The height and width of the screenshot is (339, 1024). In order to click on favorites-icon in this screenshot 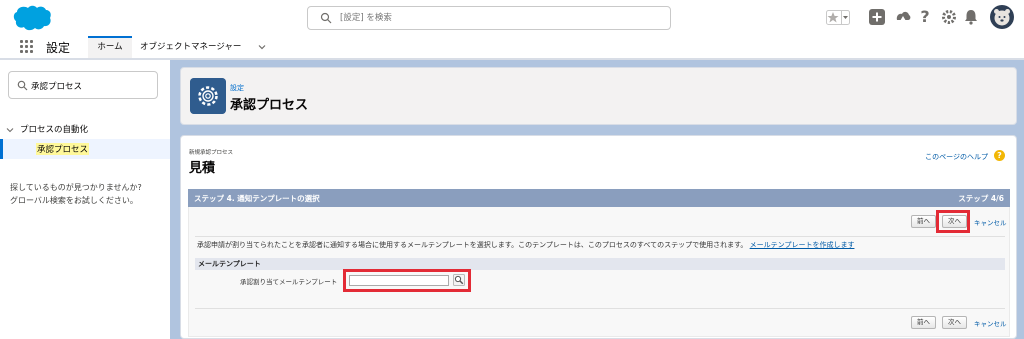, I will do `click(838, 17)`.